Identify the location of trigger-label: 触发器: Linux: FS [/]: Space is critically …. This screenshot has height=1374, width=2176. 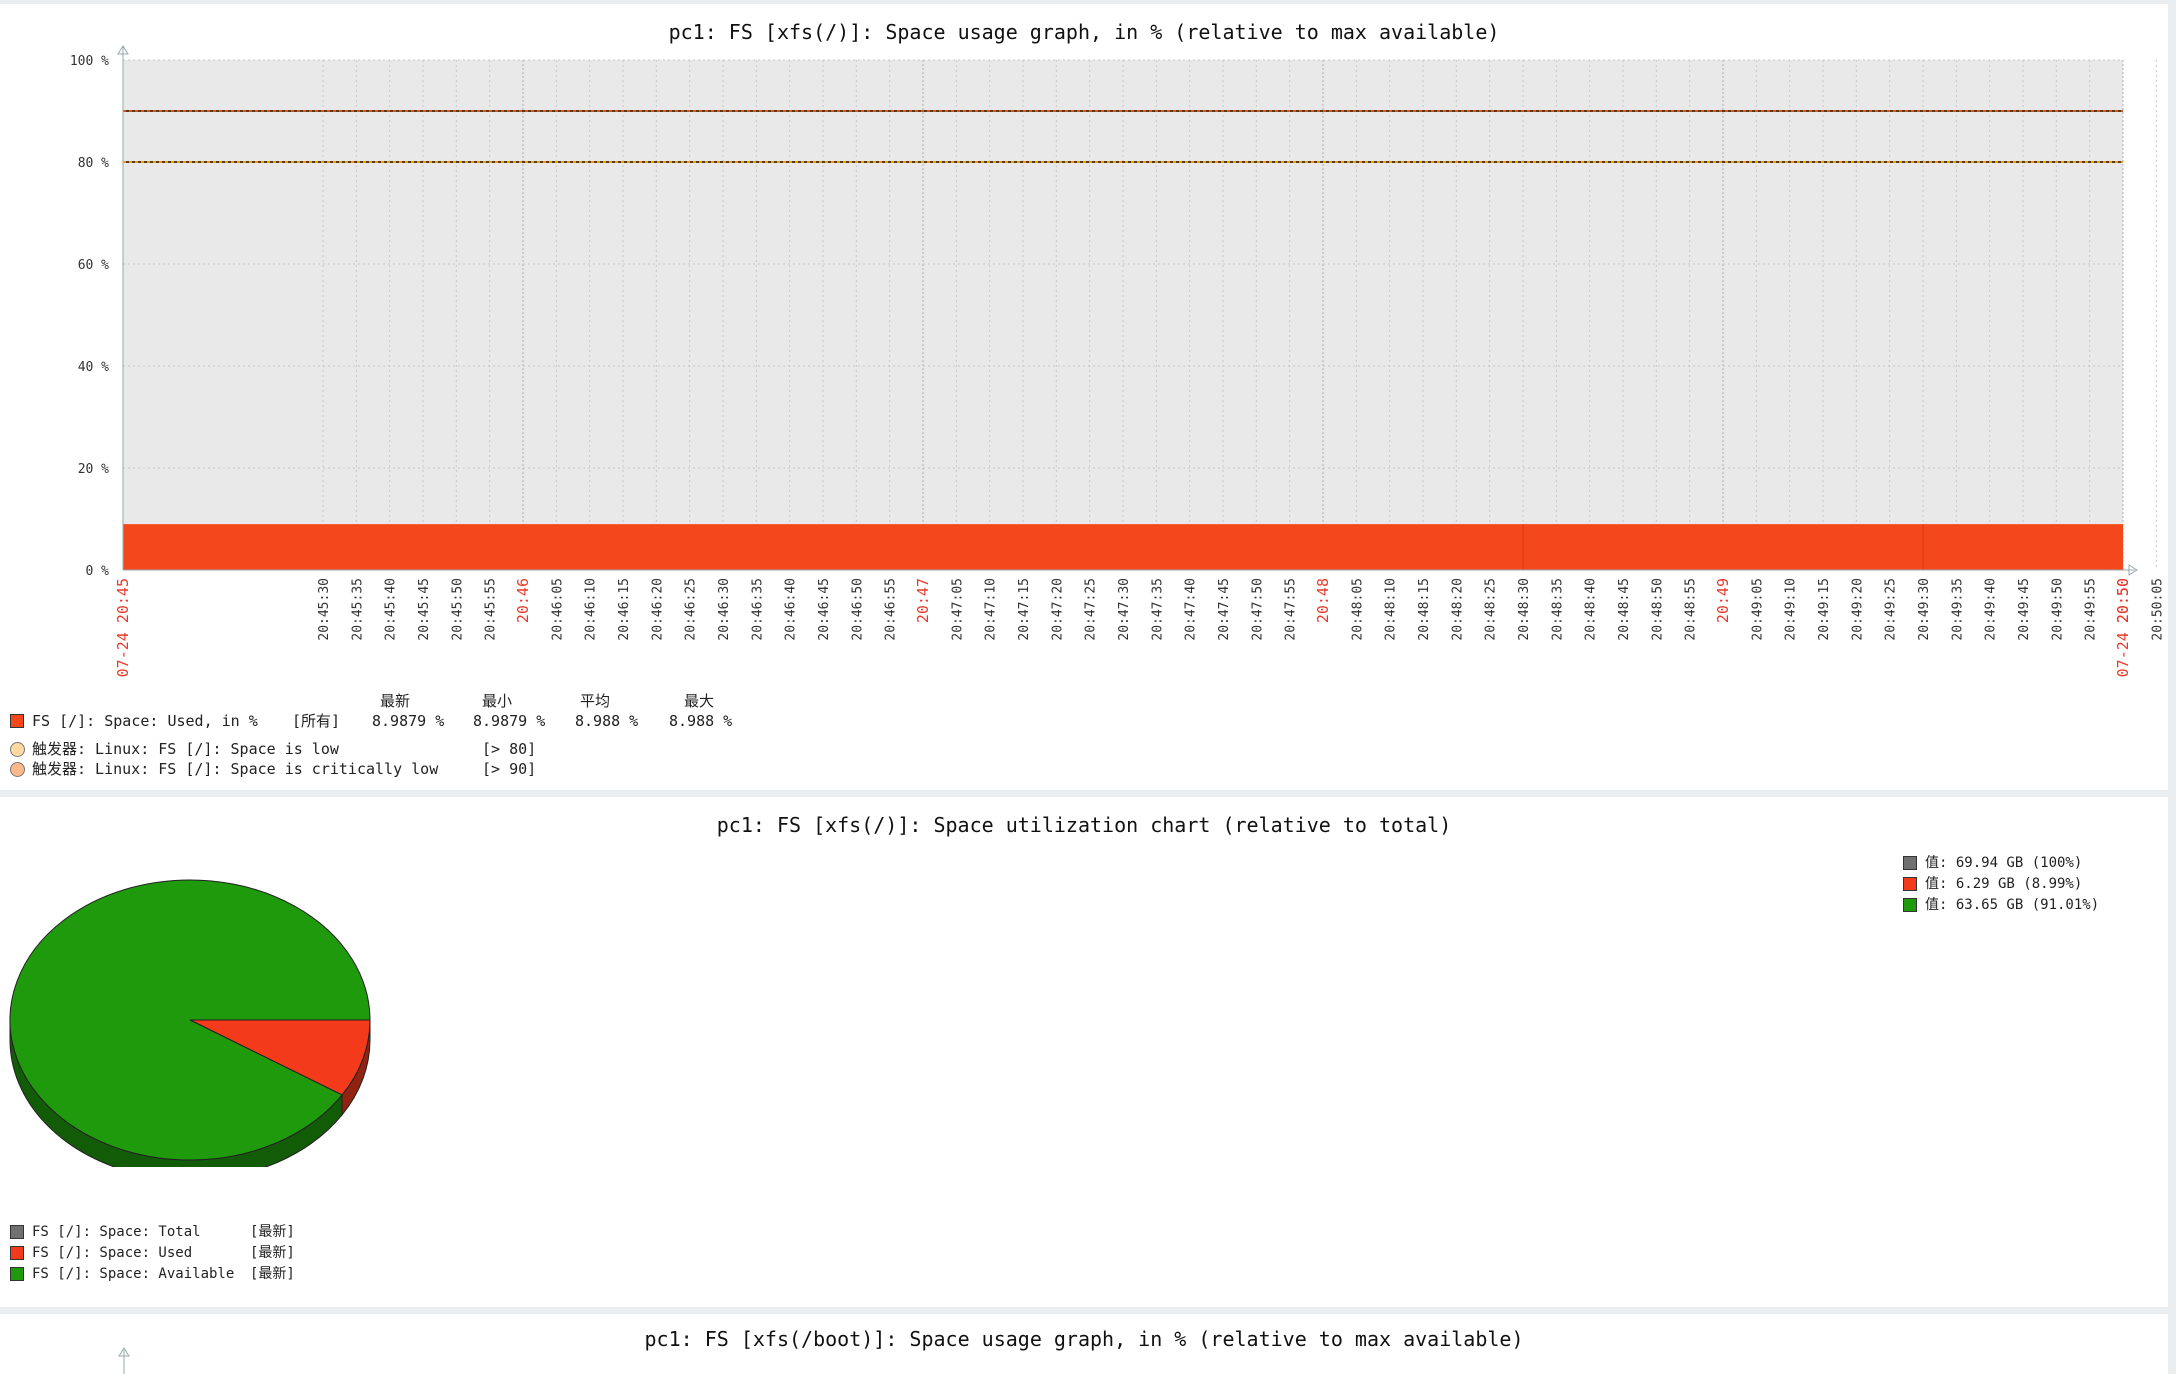
(235, 769).